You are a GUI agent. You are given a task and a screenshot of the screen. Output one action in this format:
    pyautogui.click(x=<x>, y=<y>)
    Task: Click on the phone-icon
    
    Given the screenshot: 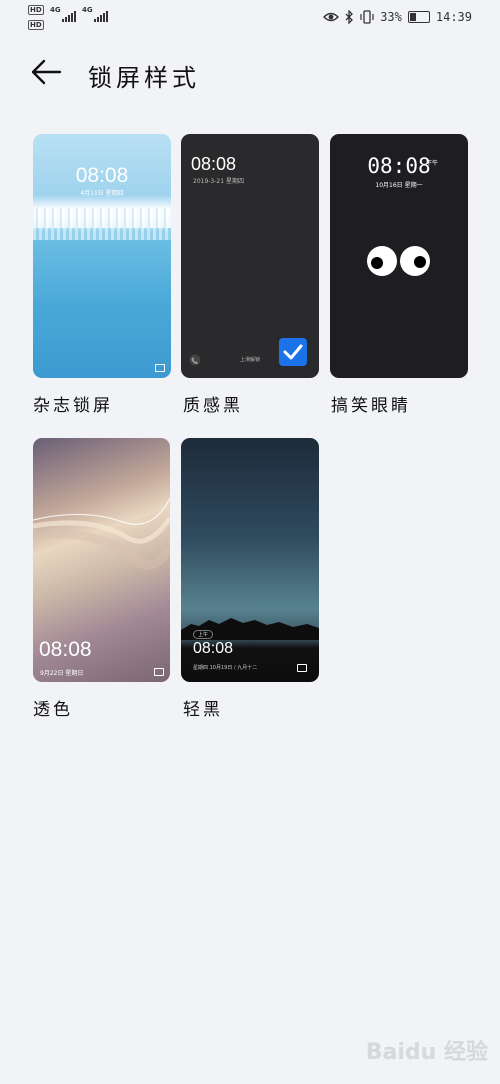 What is the action you would take?
    pyautogui.click(x=195, y=360)
    